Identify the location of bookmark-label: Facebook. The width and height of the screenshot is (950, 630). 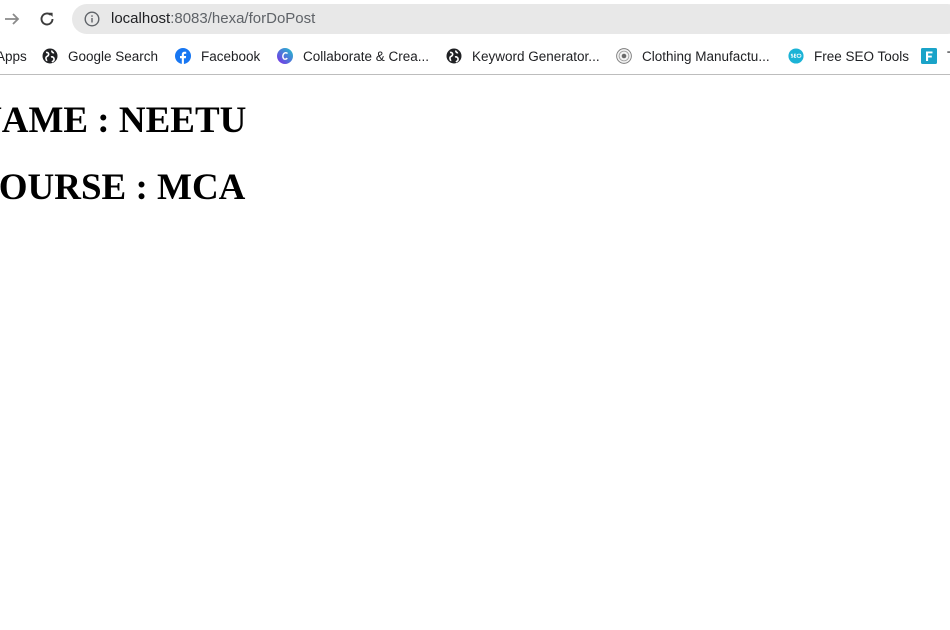
(231, 56).